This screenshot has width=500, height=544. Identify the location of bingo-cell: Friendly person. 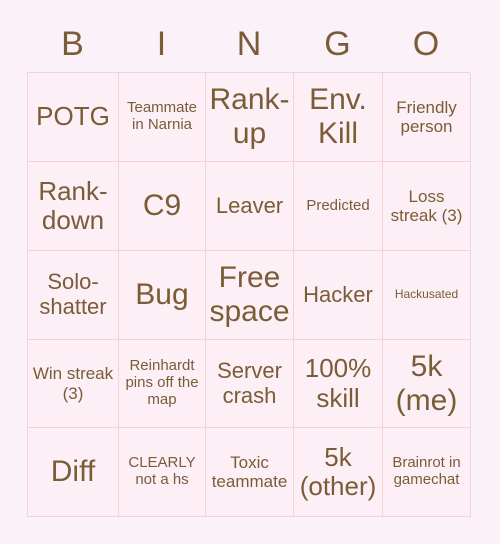
(427, 117).